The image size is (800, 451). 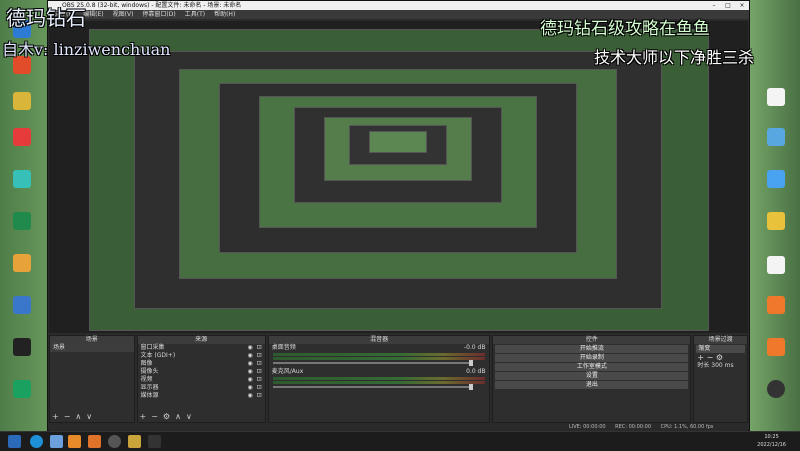 I want to click on source-label: 图像, so click(x=146, y=363).